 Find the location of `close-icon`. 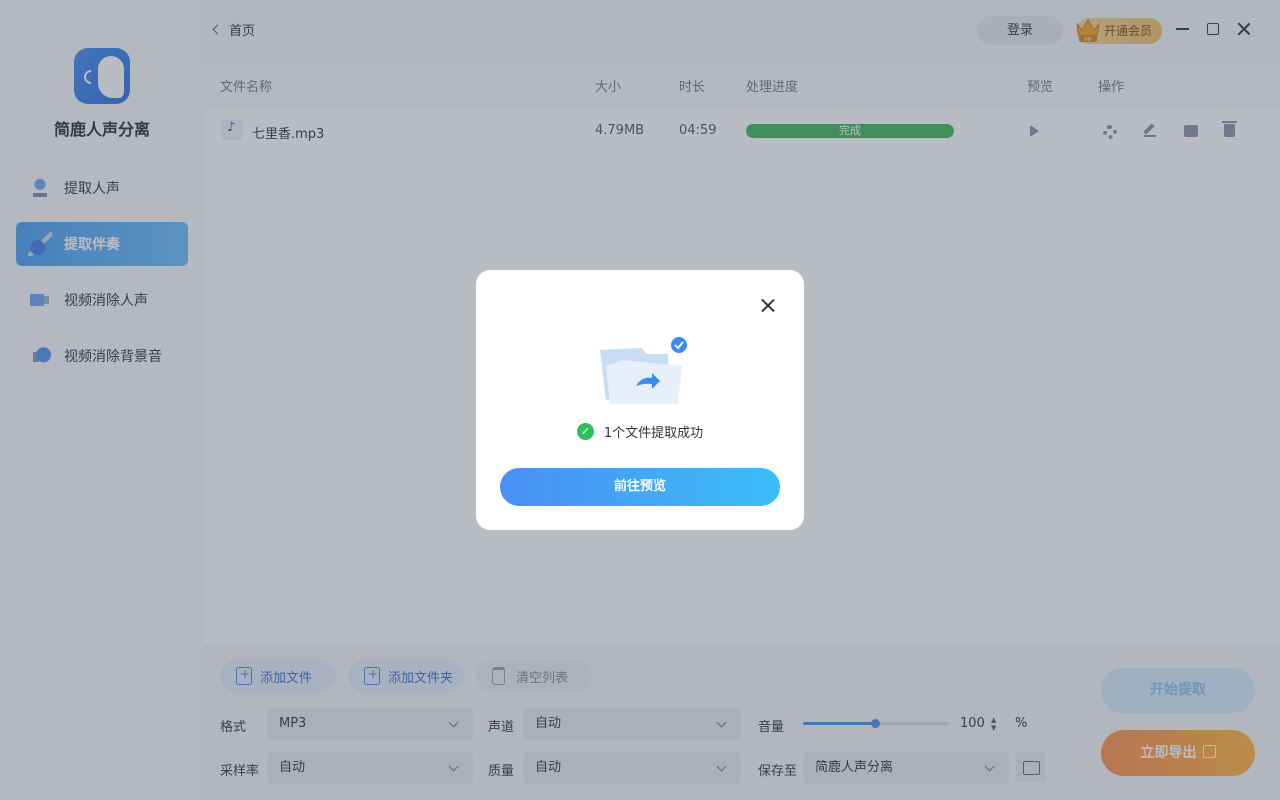

close-icon is located at coordinates (768, 306).